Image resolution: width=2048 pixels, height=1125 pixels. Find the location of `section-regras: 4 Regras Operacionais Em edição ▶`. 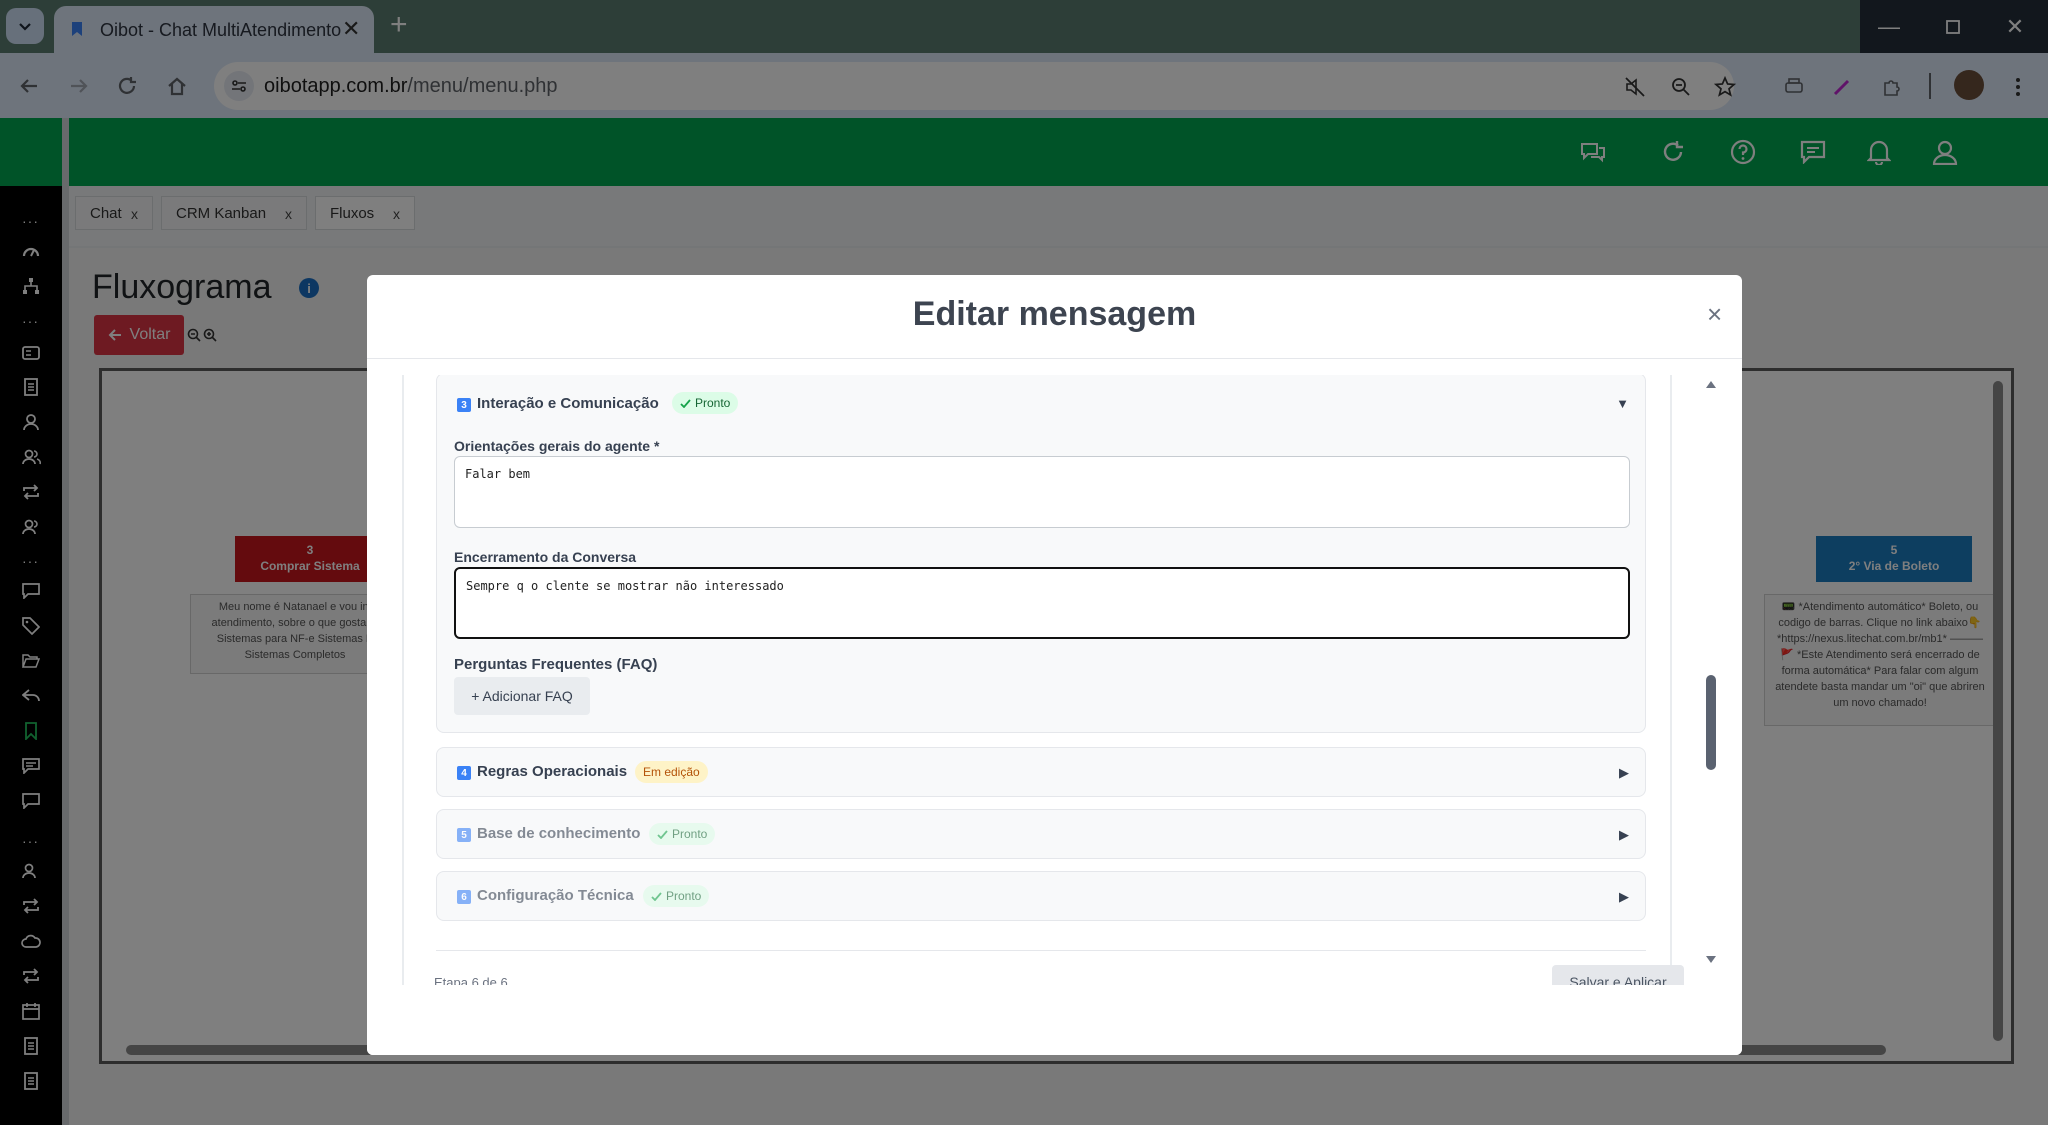

section-regras: 4 Regras Operacionais Em edição ▶ is located at coordinates (1041, 772).